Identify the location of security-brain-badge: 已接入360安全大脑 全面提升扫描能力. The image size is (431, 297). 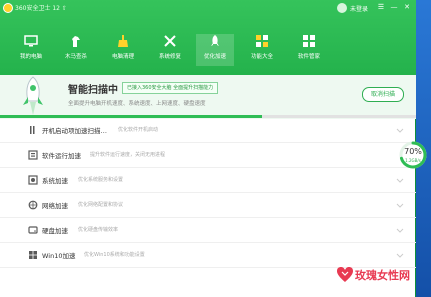
(170, 88).